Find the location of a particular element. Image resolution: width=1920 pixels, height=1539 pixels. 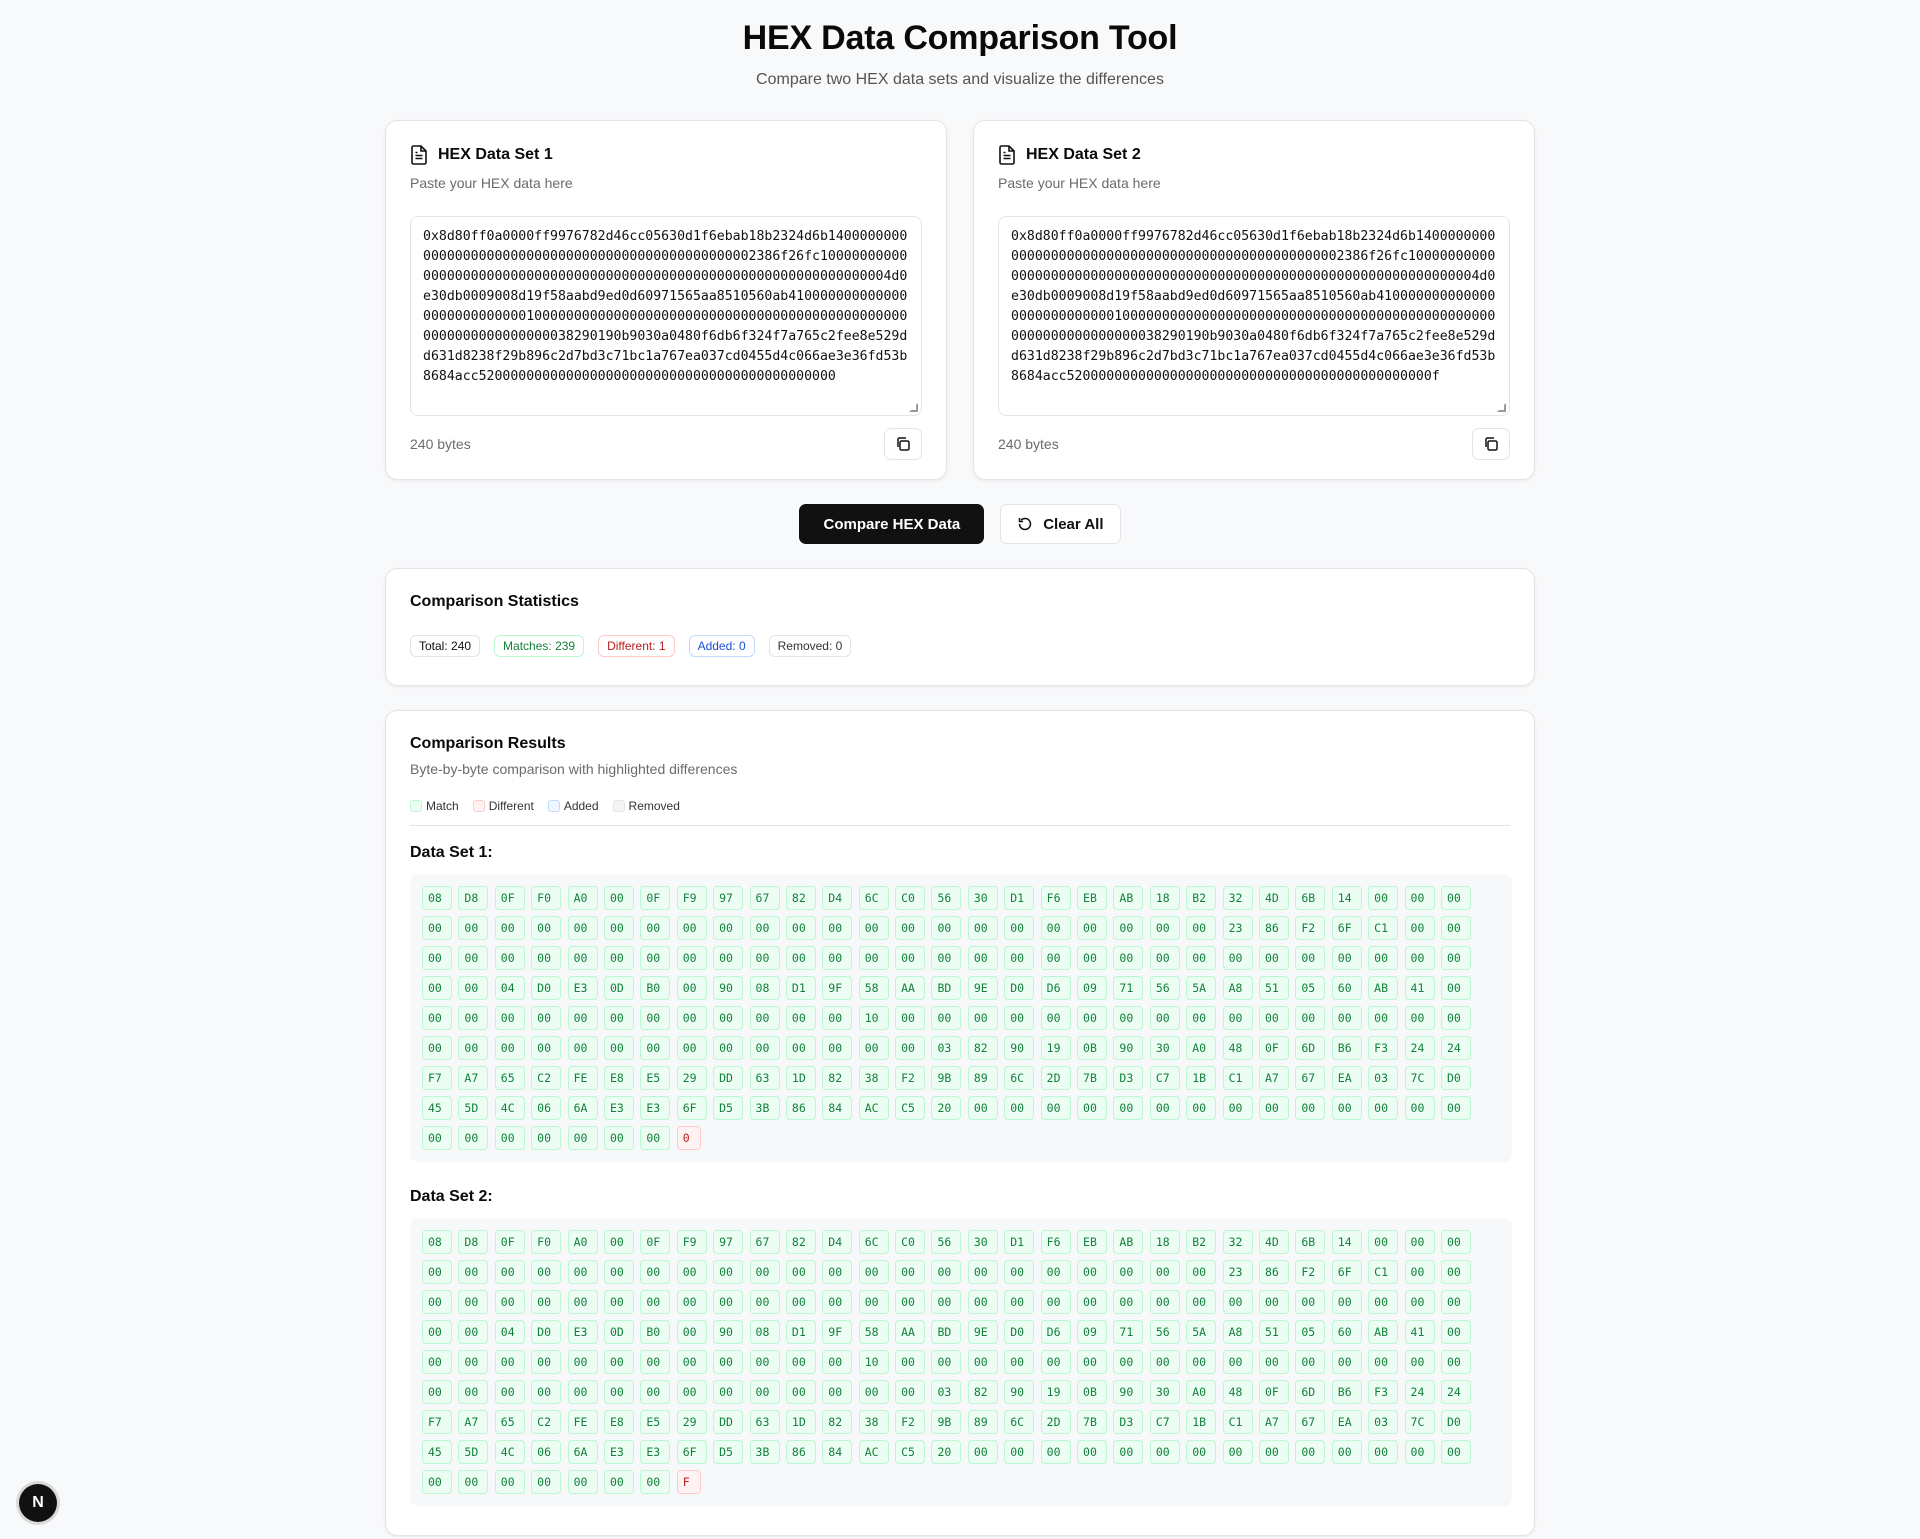

hex-byte: 06 is located at coordinates (546, 1108).